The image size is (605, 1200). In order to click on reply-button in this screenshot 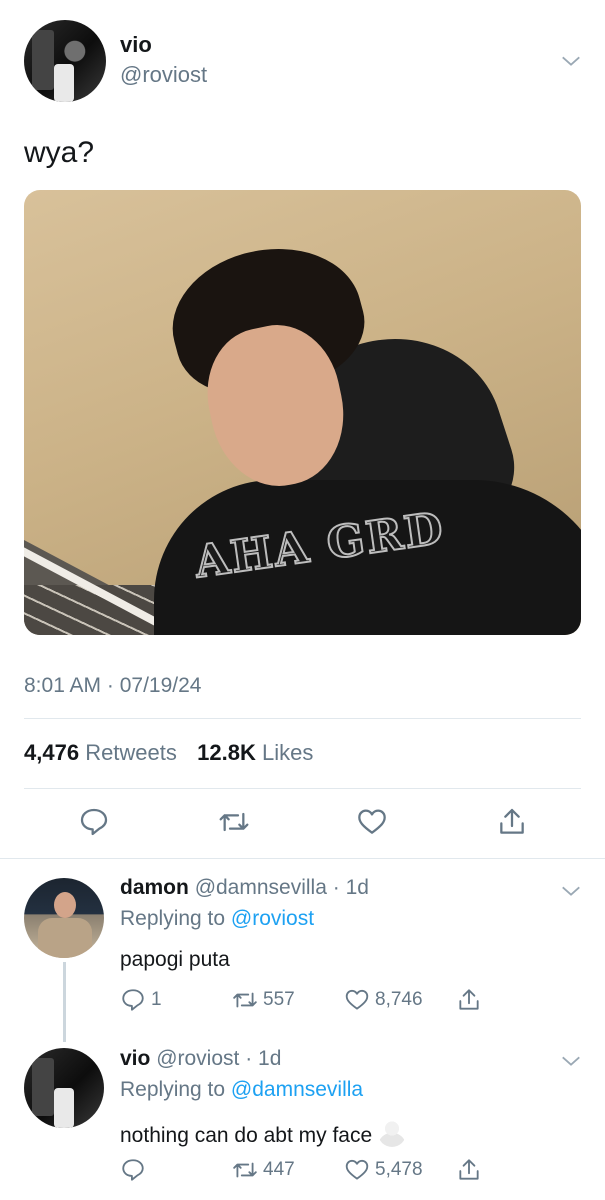, I will do `click(135, 1170)`.